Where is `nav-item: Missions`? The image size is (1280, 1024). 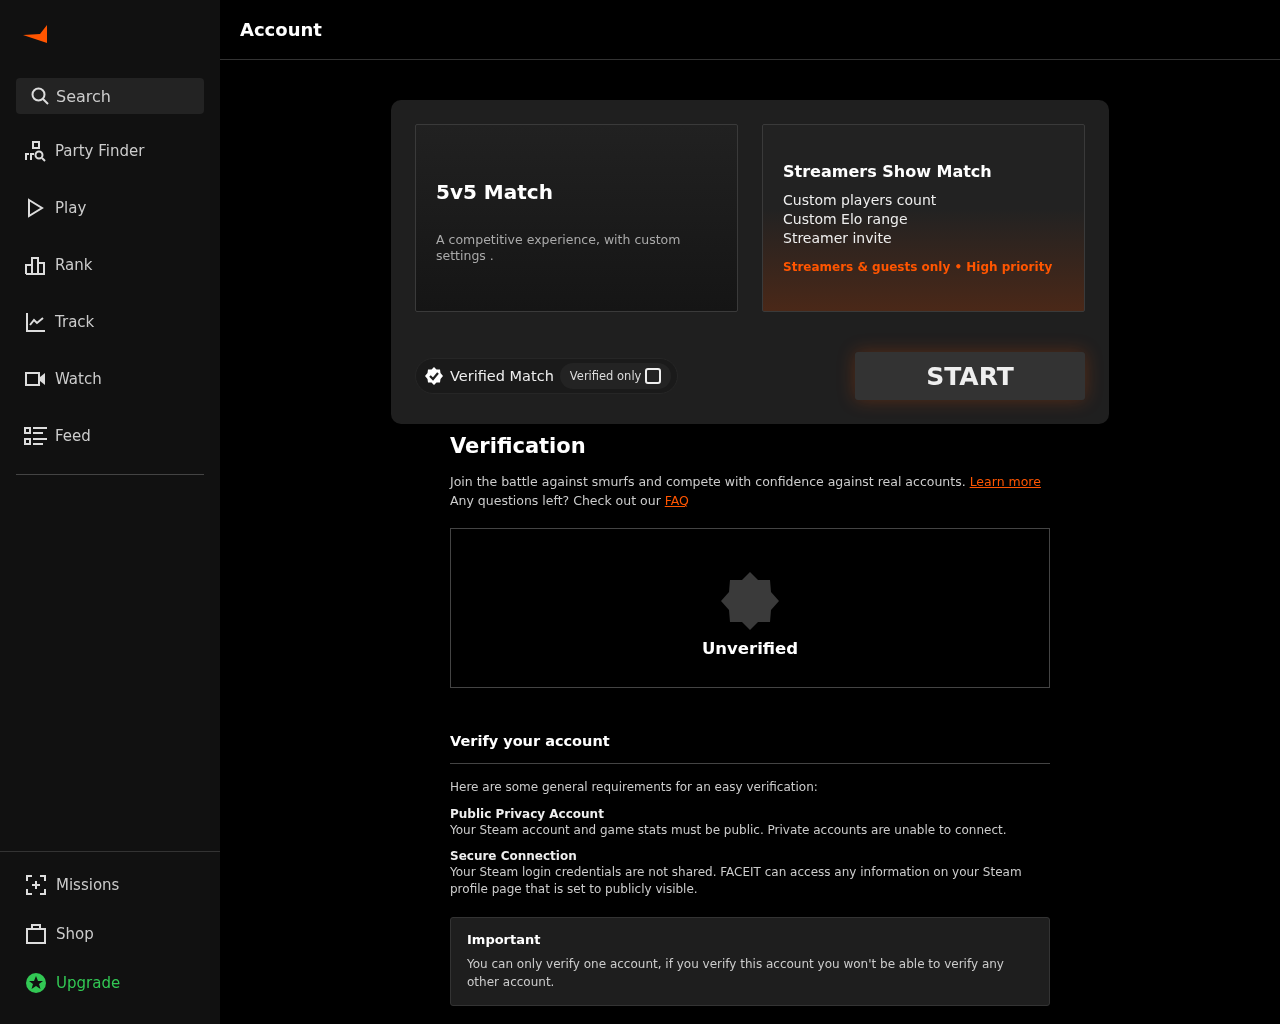
nav-item: Missions is located at coordinates (110, 884).